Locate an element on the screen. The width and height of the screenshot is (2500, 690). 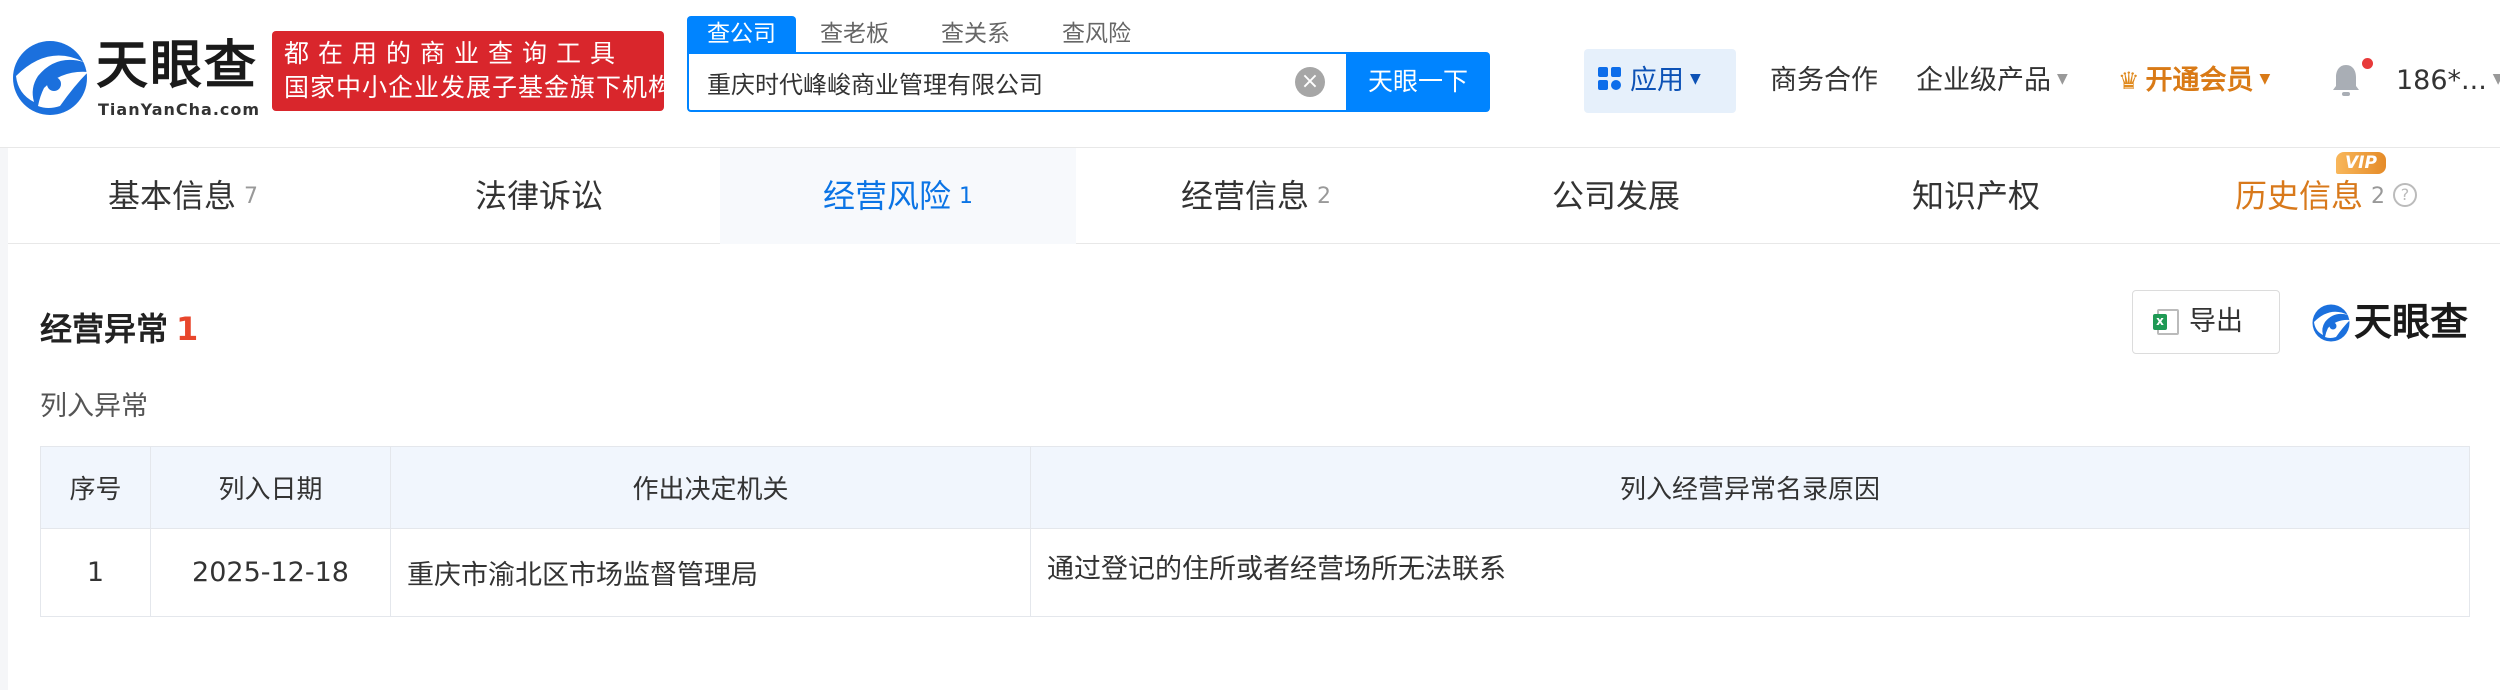
enterprise-products-label: 企业级产品 is located at coordinates (1983, 80).